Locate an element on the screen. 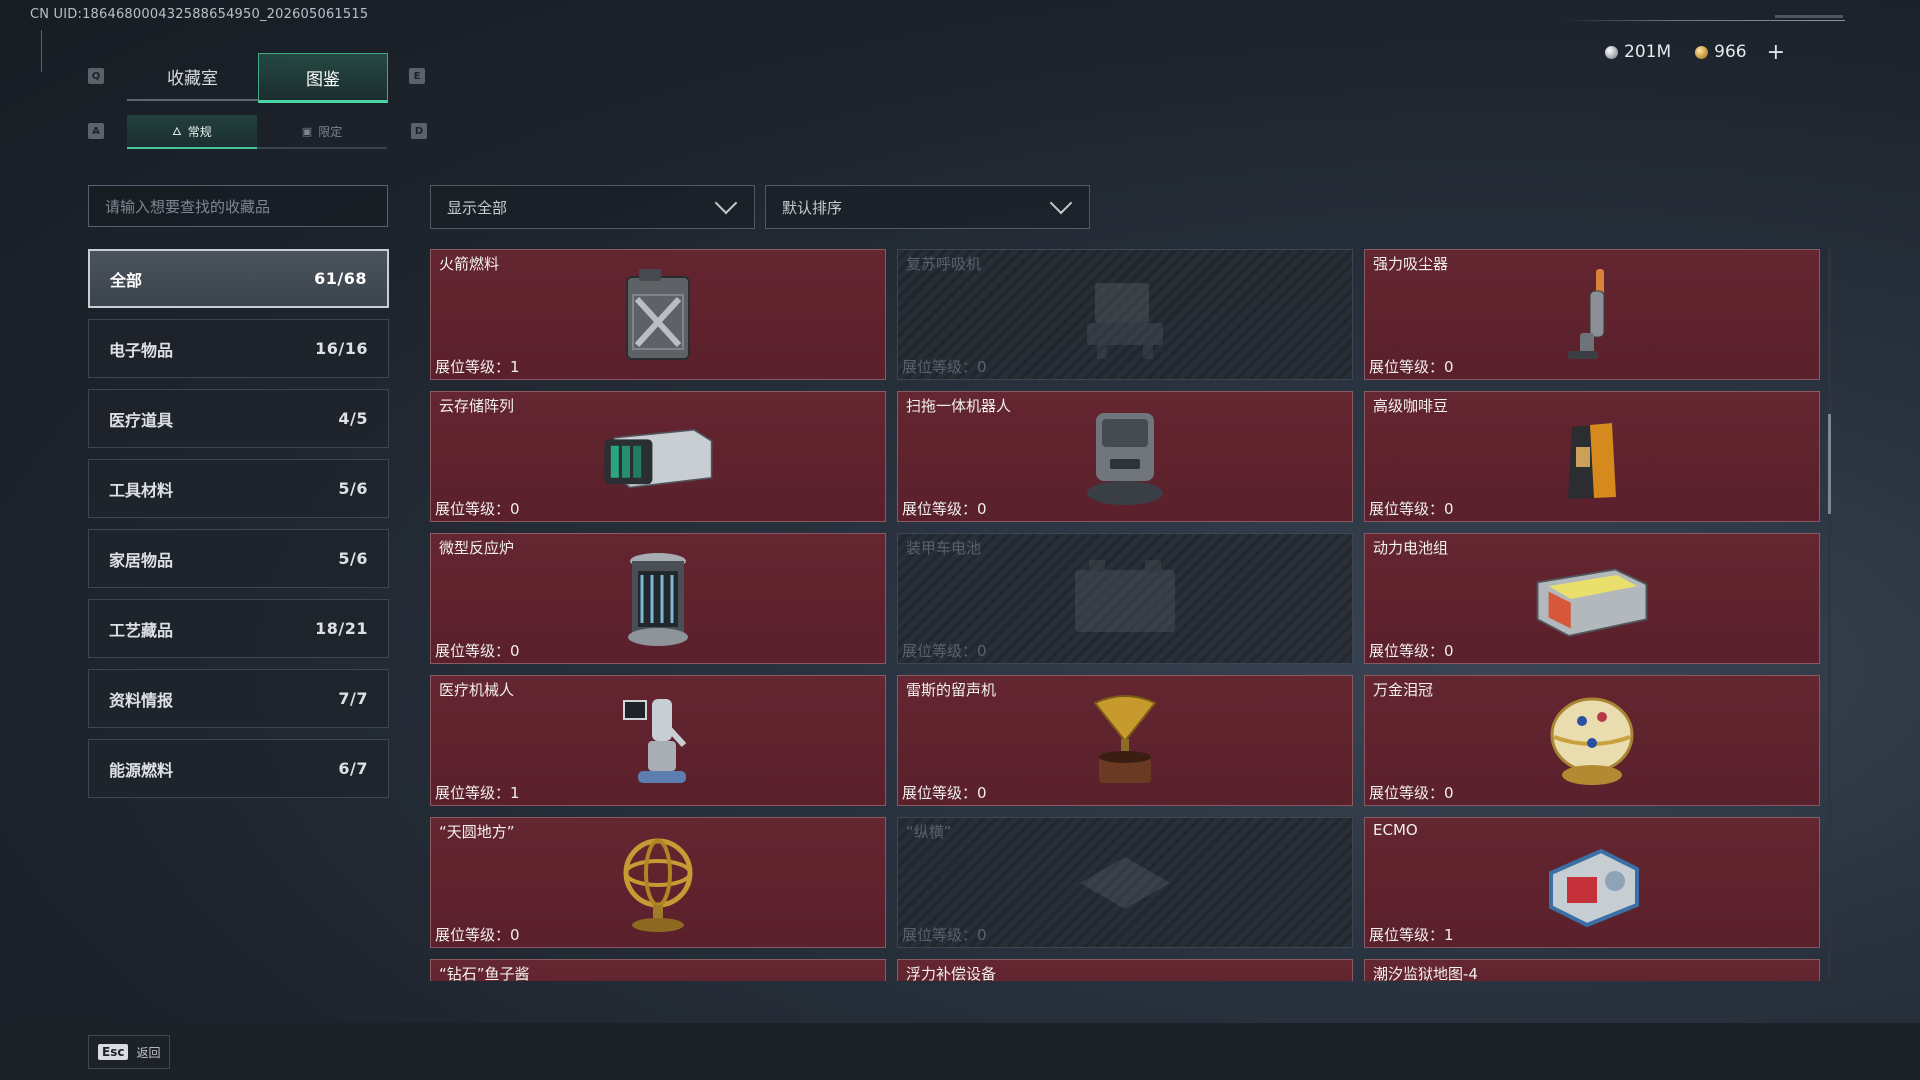  category-label: 能源燃料 is located at coordinates (141, 770).